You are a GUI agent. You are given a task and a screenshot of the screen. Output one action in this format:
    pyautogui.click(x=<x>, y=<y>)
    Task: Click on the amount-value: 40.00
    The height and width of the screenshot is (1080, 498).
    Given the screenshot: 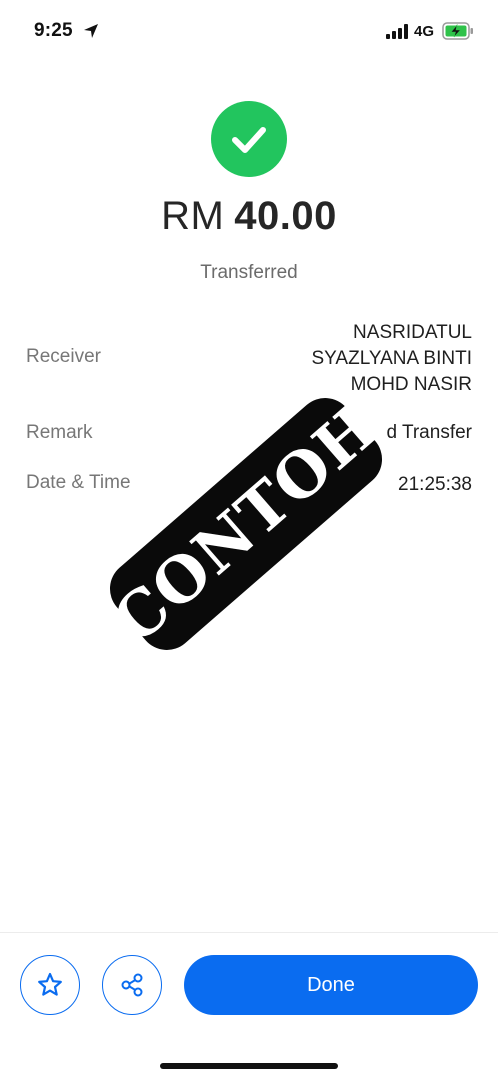 What is the action you would take?
    pyautogui.click(x=285, y=216)
    